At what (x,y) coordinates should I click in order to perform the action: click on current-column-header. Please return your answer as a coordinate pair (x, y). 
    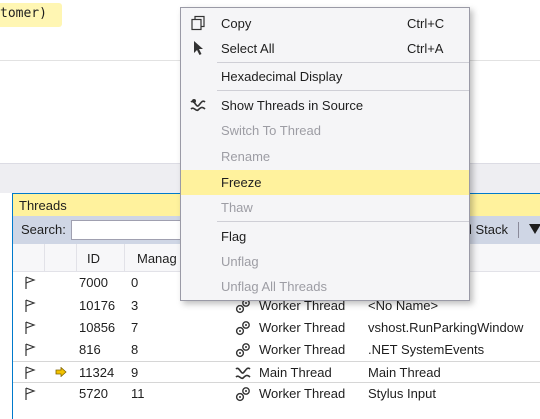
    Looking at the image, I should click on (61, 258).